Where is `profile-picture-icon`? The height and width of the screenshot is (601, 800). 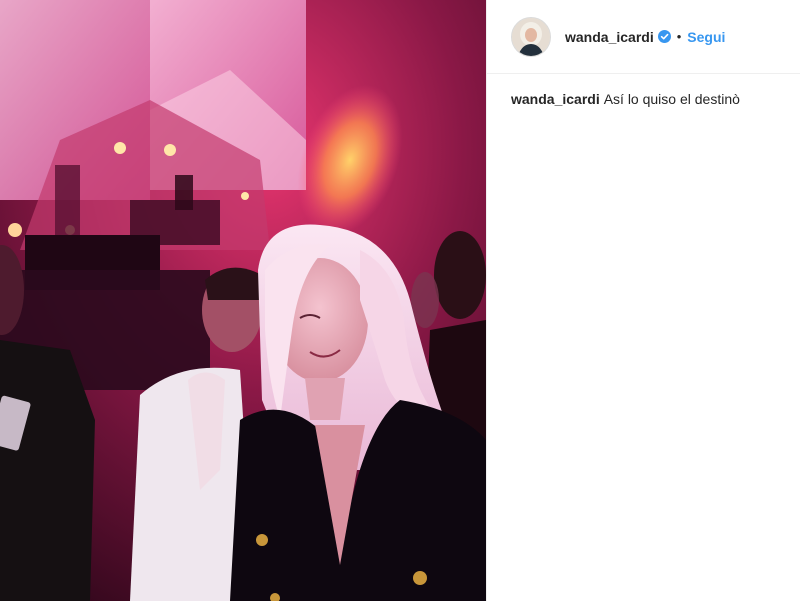 profile-picture-icon is located at coordinates (531, 36).